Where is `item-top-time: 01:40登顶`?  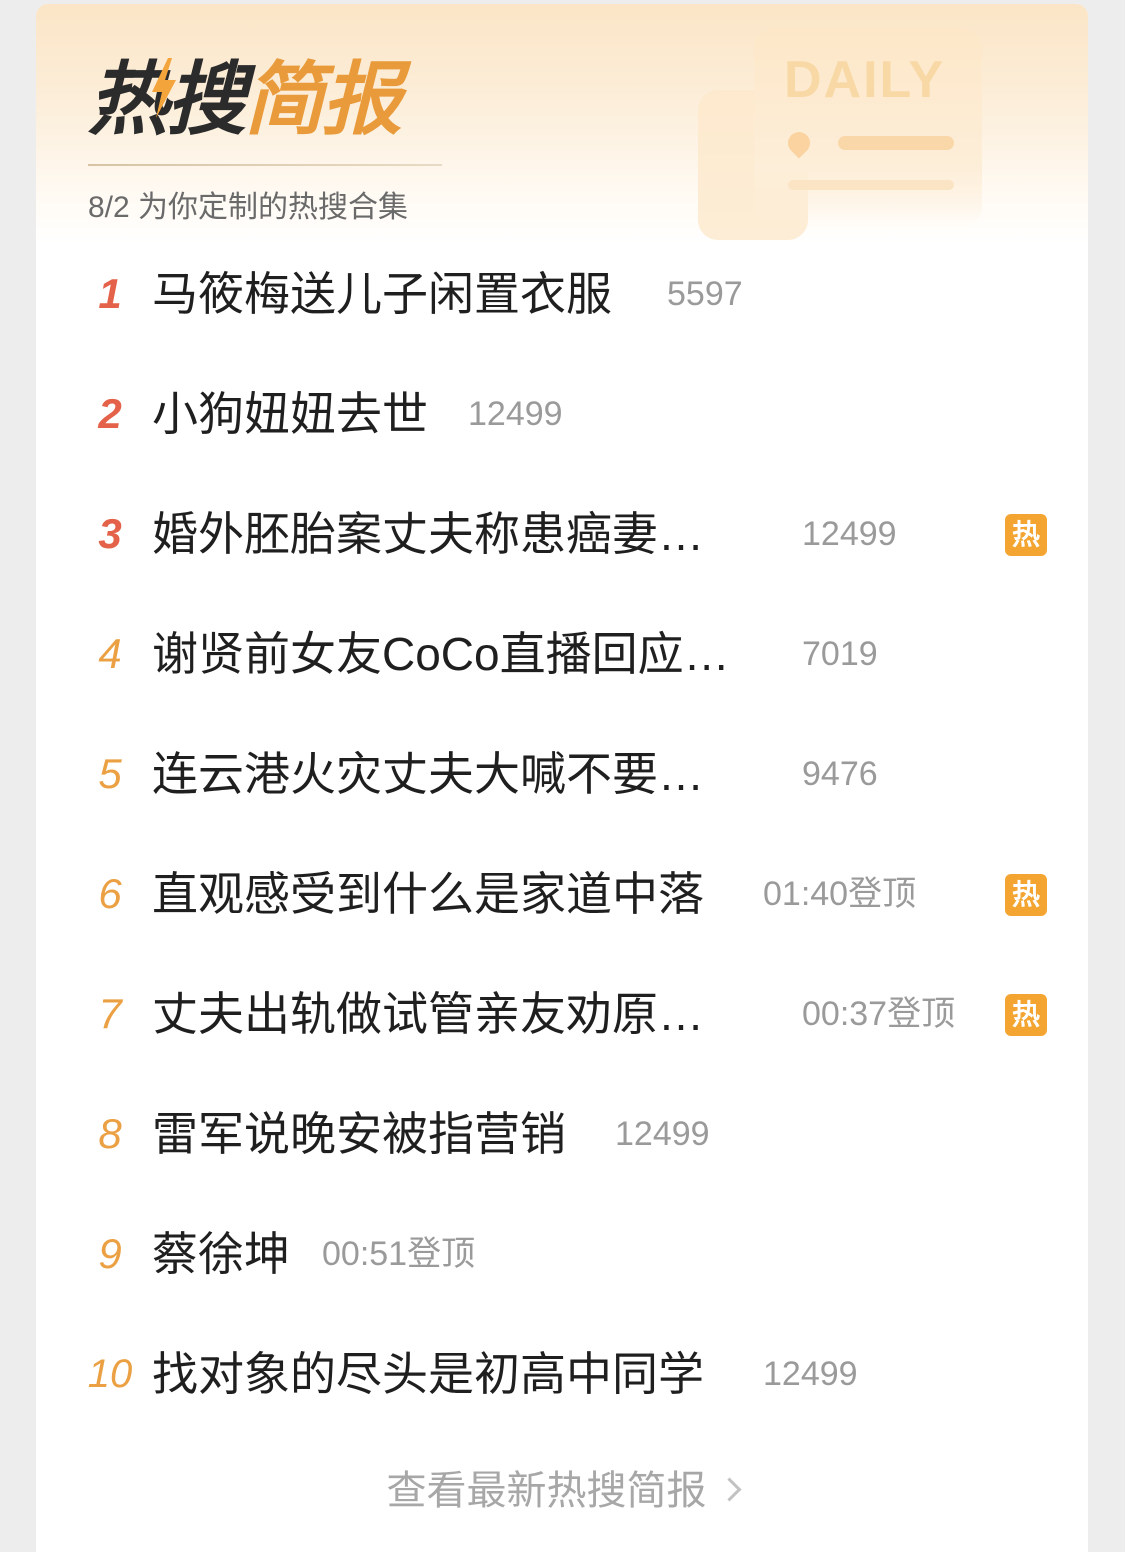 item-top-time: 01:40登顶 is located at coordinates (840, 894).